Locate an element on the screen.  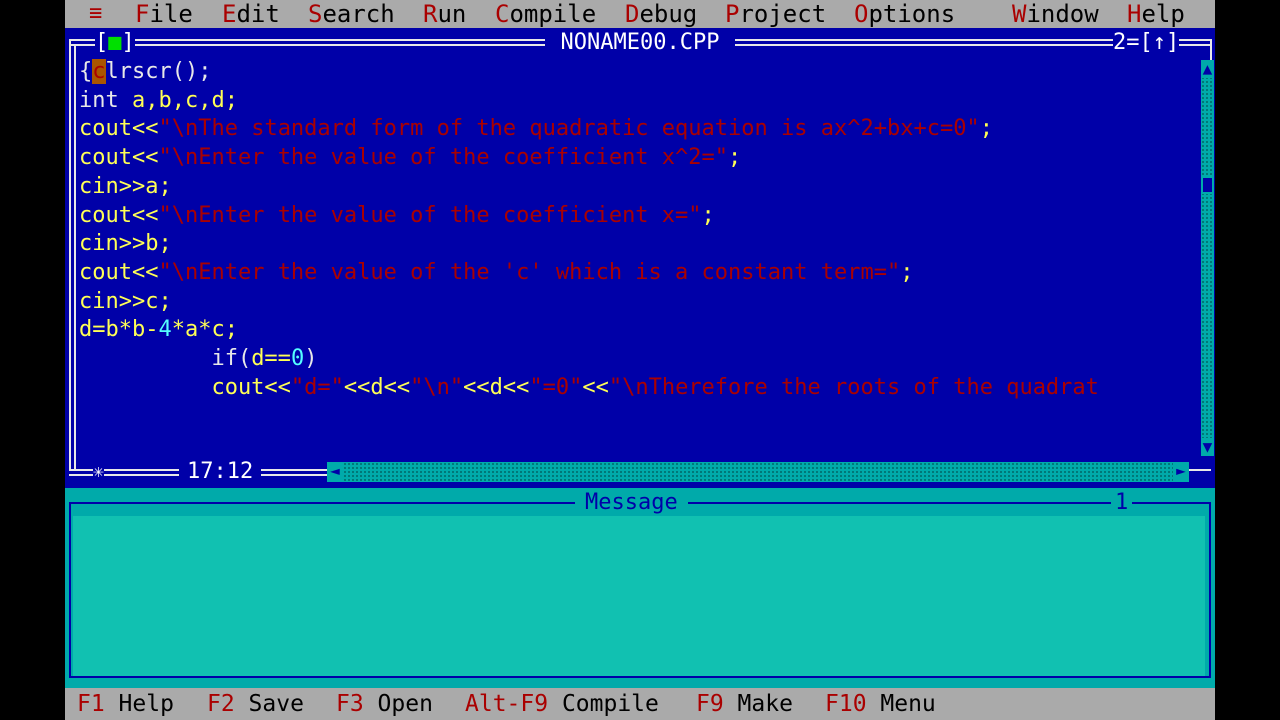
code-token: a,b,c,d; is located at coordinates (184, 100).